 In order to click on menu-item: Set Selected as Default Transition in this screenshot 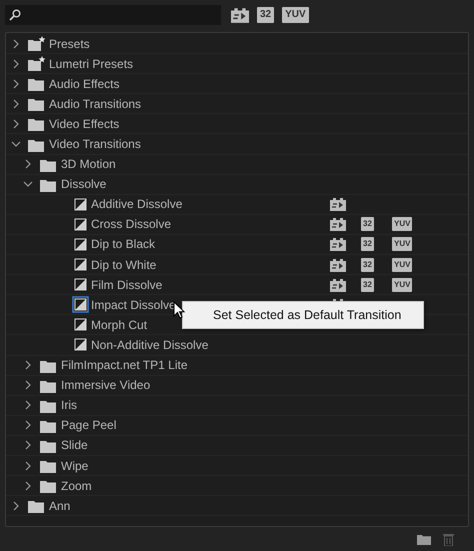, I will do `click(303, 315)`.